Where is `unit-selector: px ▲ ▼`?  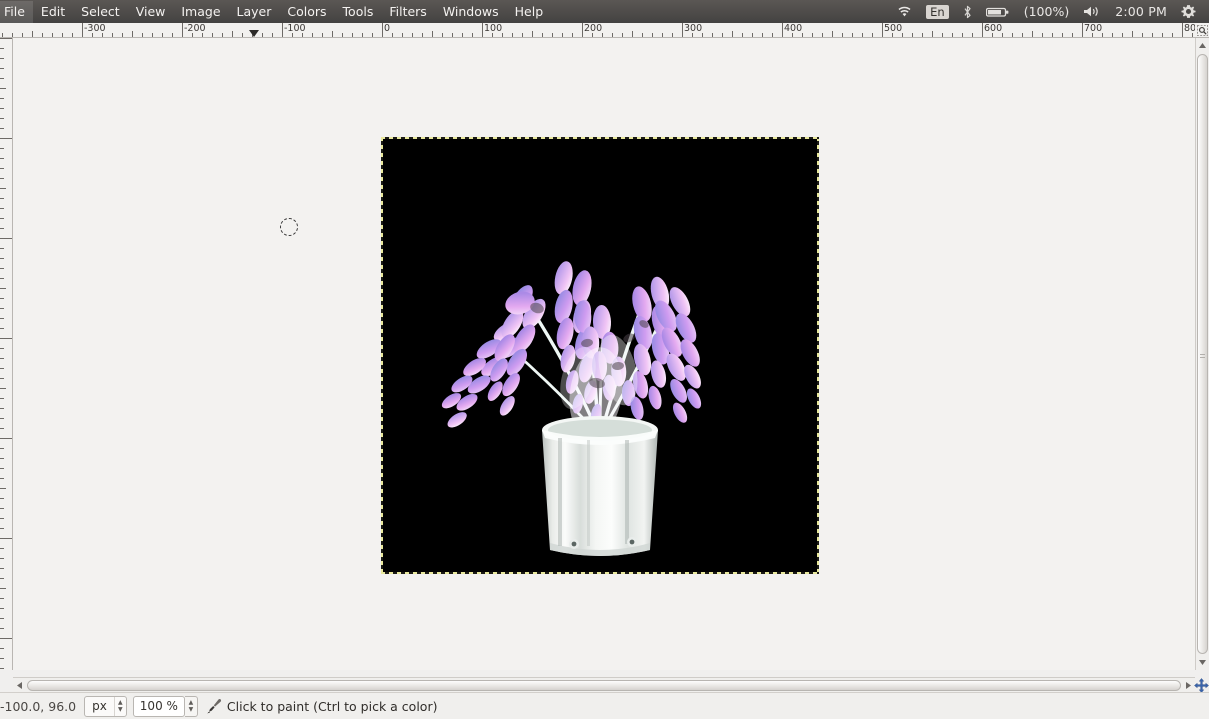 unit-selector: px ▲ ▼ is located at coordinates (105, 706).